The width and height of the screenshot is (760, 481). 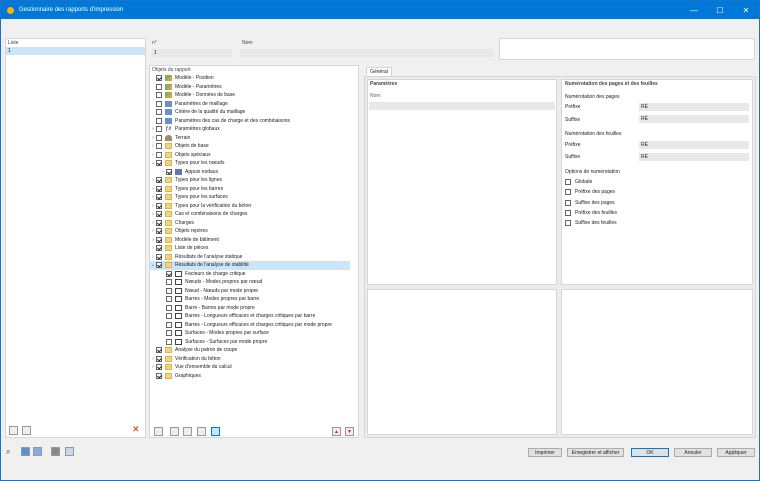 I want to click on minimize-button: —, so click(x=694, y=10).